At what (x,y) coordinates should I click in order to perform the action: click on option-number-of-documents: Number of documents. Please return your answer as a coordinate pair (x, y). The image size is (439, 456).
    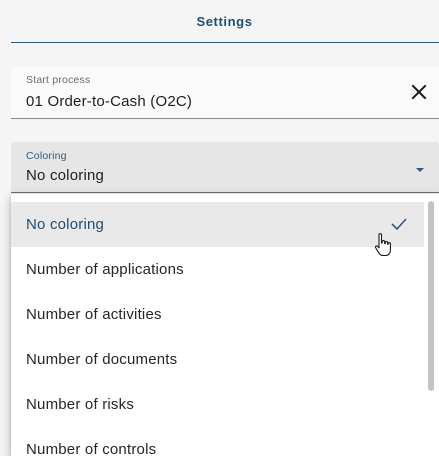
    Looking at the image, I should click on (217, 359).